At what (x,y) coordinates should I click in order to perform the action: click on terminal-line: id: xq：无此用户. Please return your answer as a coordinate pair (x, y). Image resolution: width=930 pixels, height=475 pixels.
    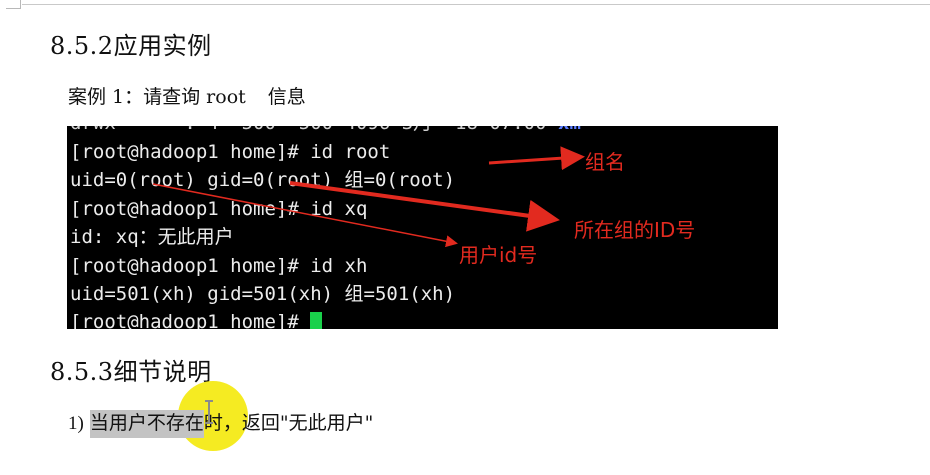
    Looking at the image, I should click on (152, 237).